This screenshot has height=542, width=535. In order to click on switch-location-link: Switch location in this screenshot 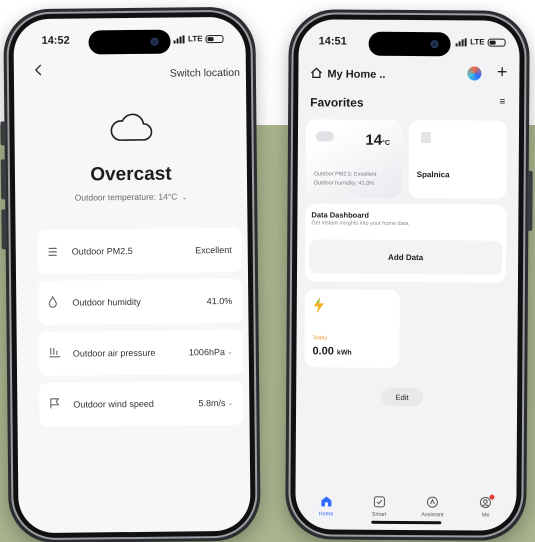, I will do `click(205, 73)`.